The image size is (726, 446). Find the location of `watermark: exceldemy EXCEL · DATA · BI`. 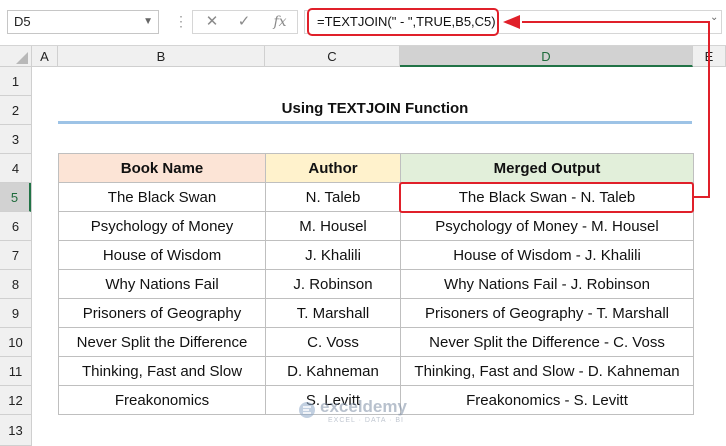

watermark: exceldemy EXCEL · DATA · BI is located at coordinates (373, 412).